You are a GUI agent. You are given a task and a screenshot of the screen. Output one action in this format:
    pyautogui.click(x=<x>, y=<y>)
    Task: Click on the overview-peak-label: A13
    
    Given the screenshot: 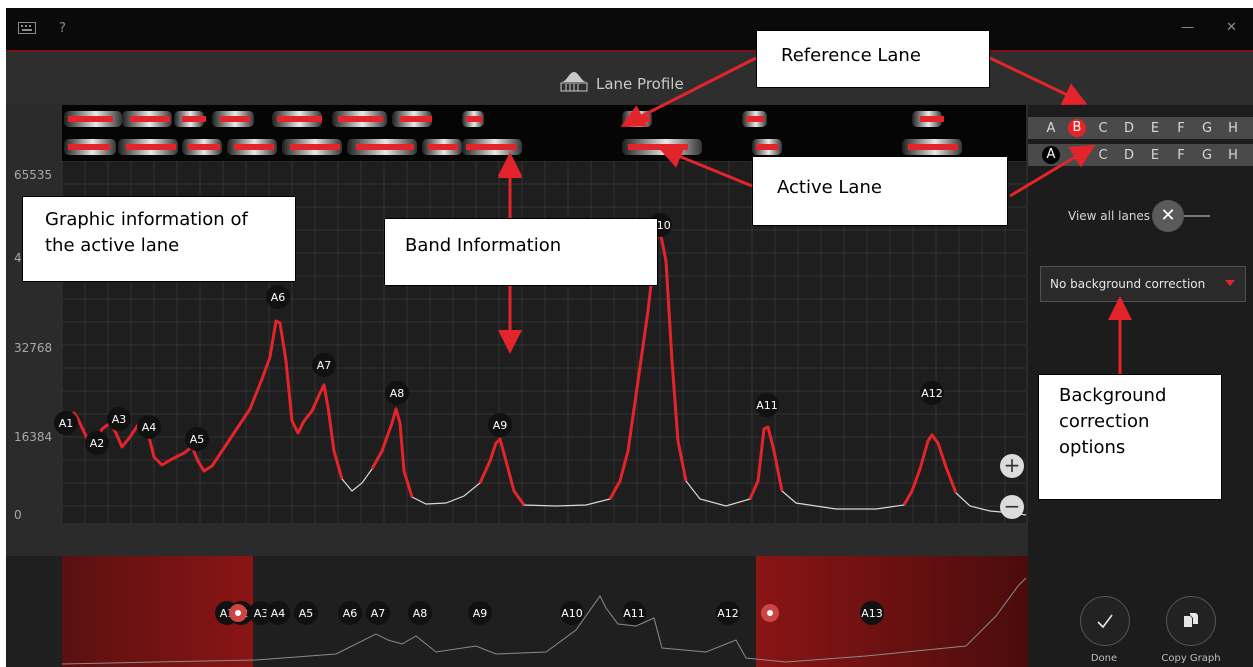 What is the action you would take?
    pyautogui.click(x=872, y=613)
    